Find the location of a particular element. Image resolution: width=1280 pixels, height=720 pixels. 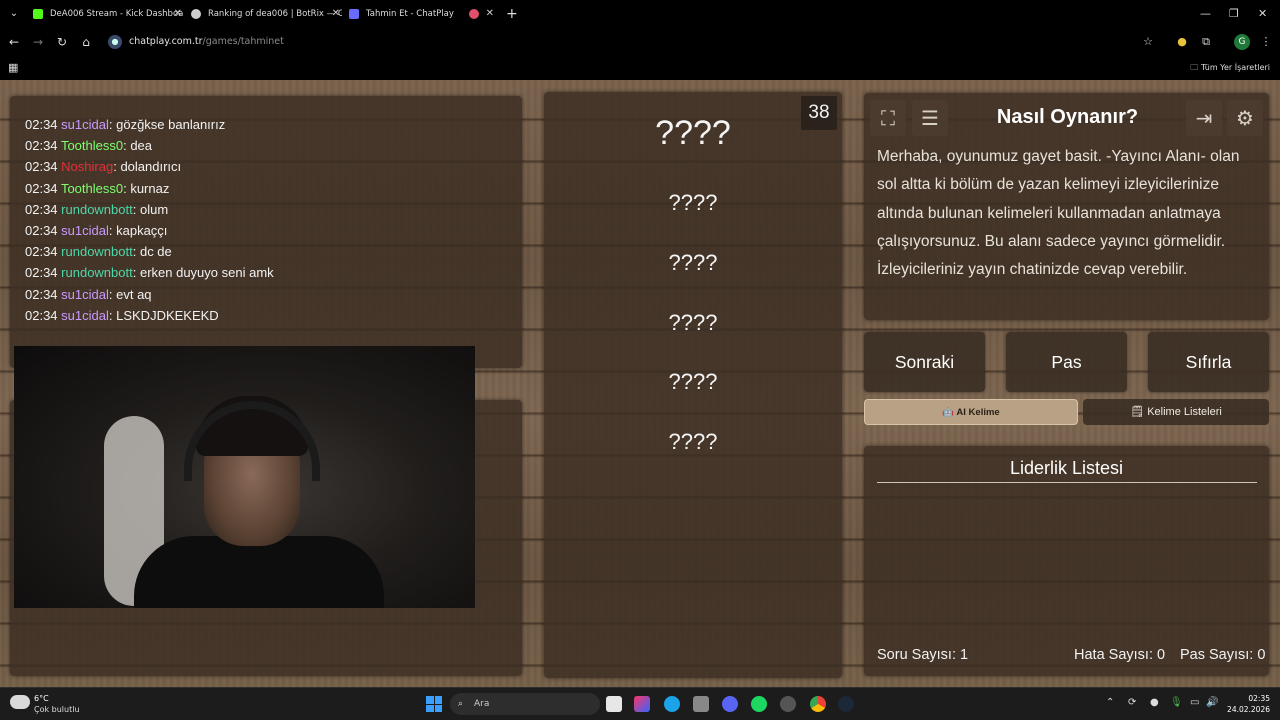

apps-grid-icon: ▦ is located at coordinates (13, 67).